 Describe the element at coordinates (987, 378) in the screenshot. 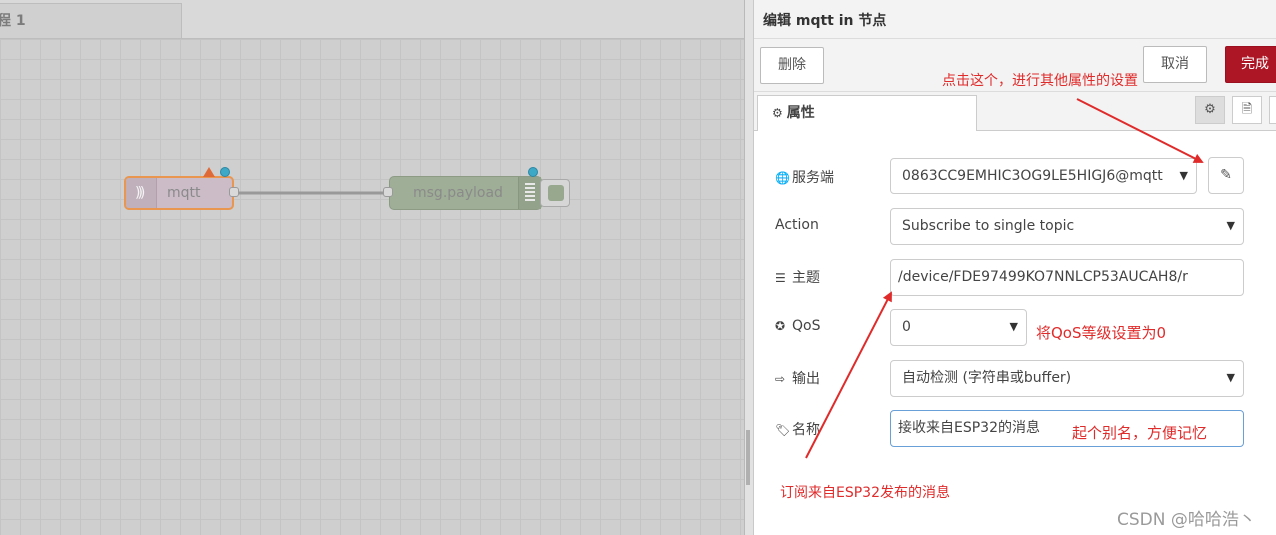

I see `output-select-value: 自动检测 (字符串或buffer)` at that location.